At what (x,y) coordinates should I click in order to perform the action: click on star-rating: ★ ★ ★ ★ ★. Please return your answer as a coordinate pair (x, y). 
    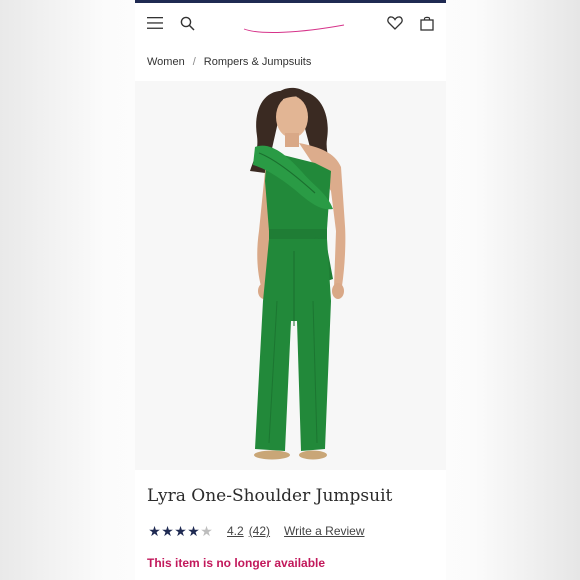
    Looking at the image, I should click on (180, 531).